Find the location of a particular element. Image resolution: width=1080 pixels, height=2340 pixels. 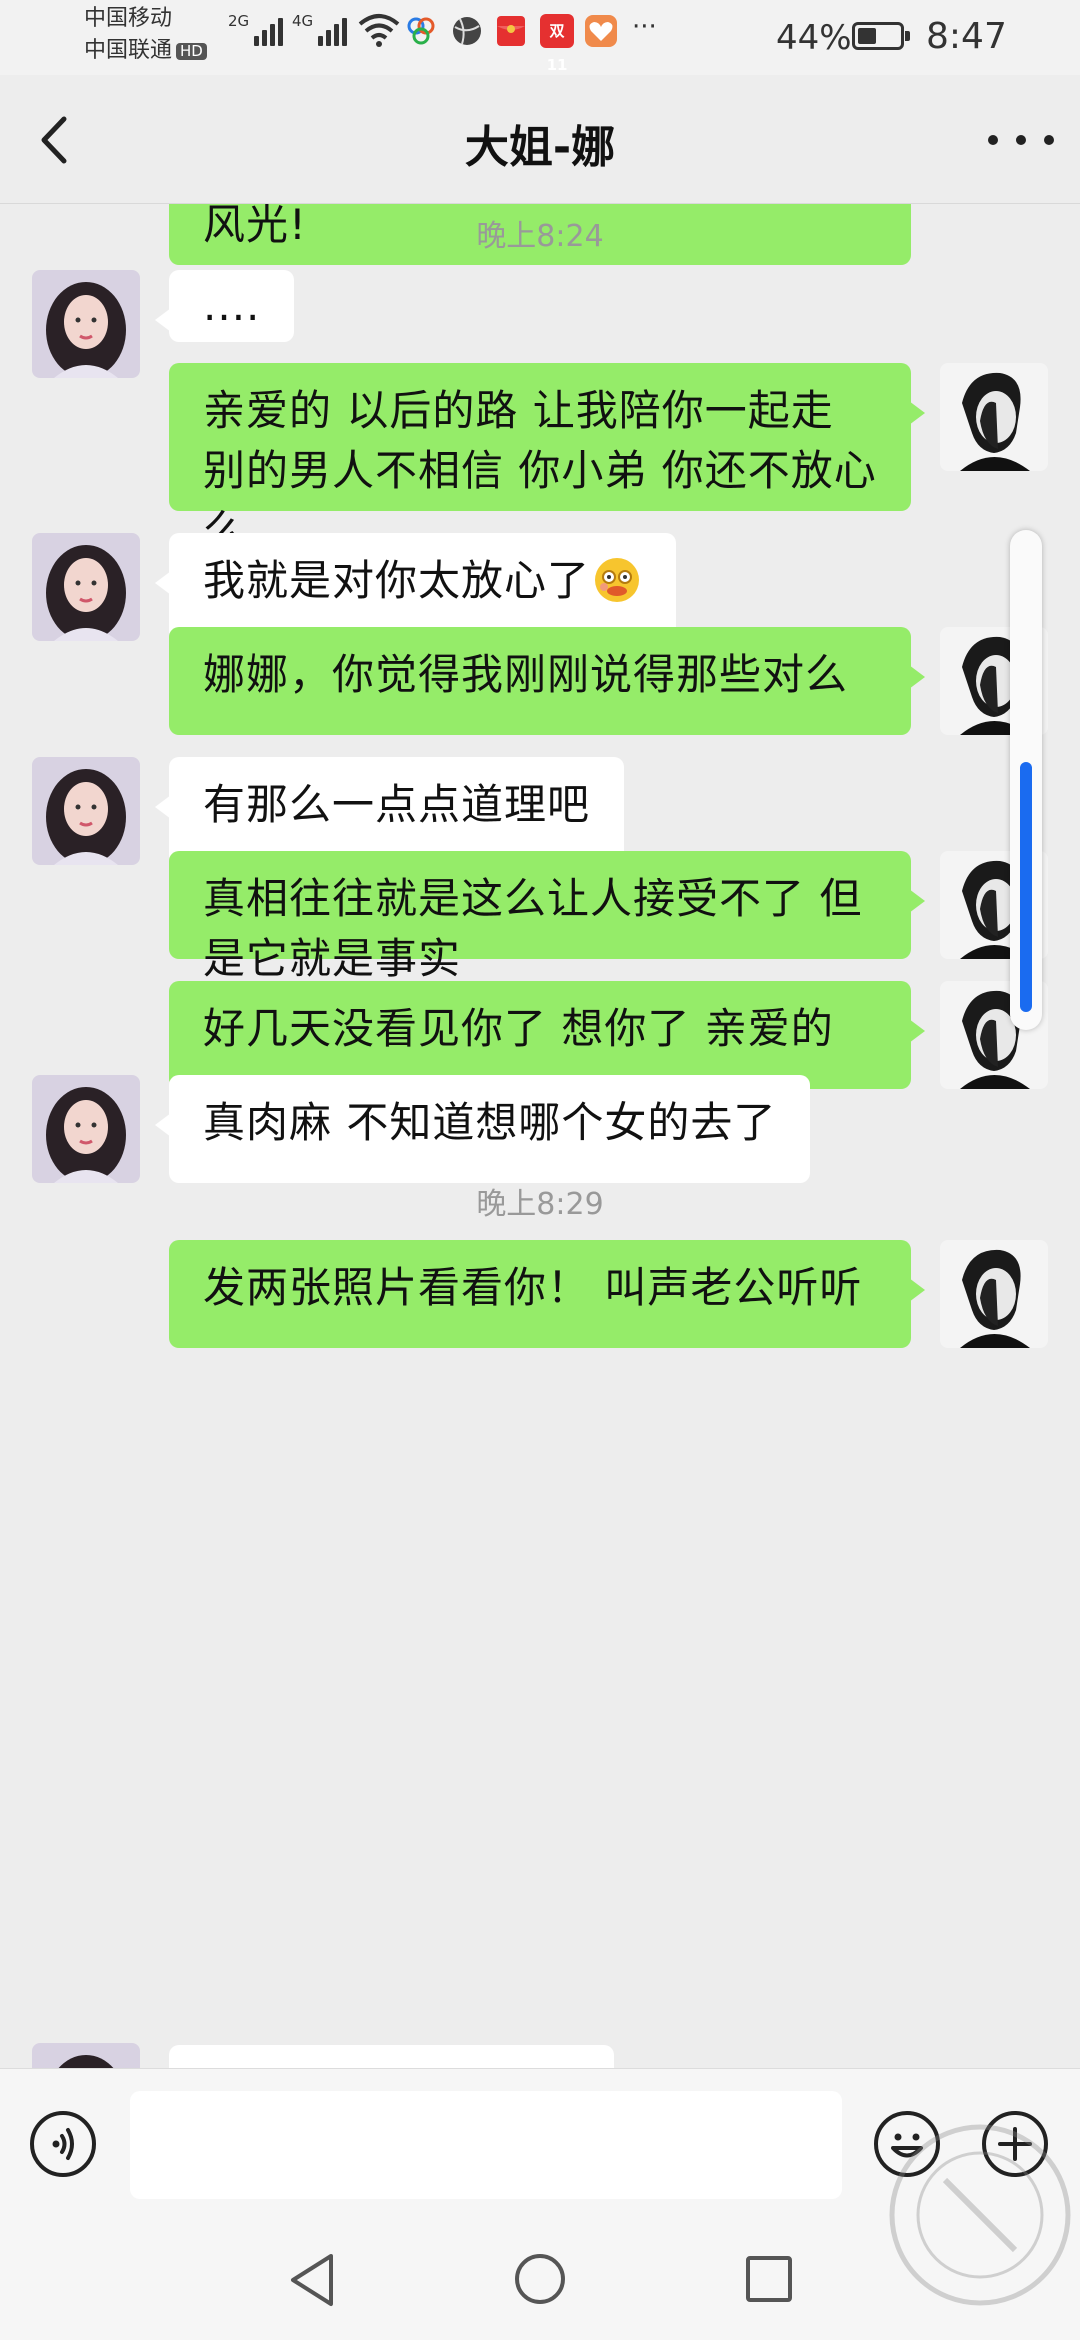

emoji-face-icon is located at coordinates (617, 580).